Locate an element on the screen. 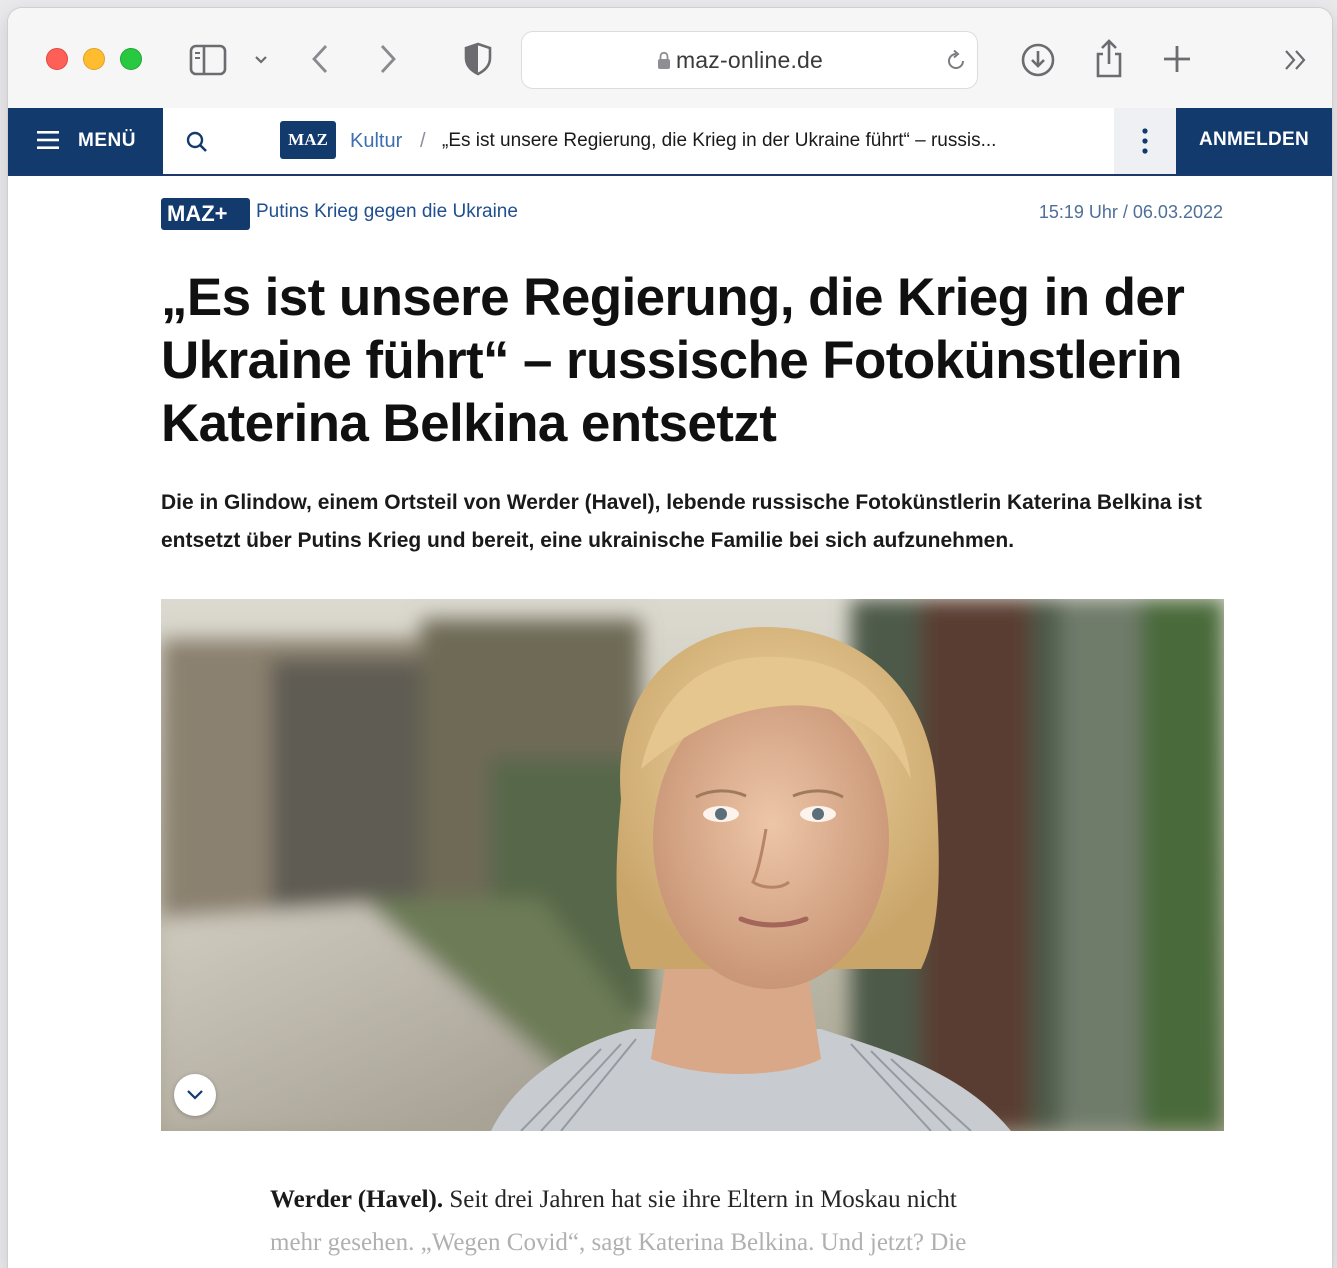  back-icon is located at coordinates (320, 59).